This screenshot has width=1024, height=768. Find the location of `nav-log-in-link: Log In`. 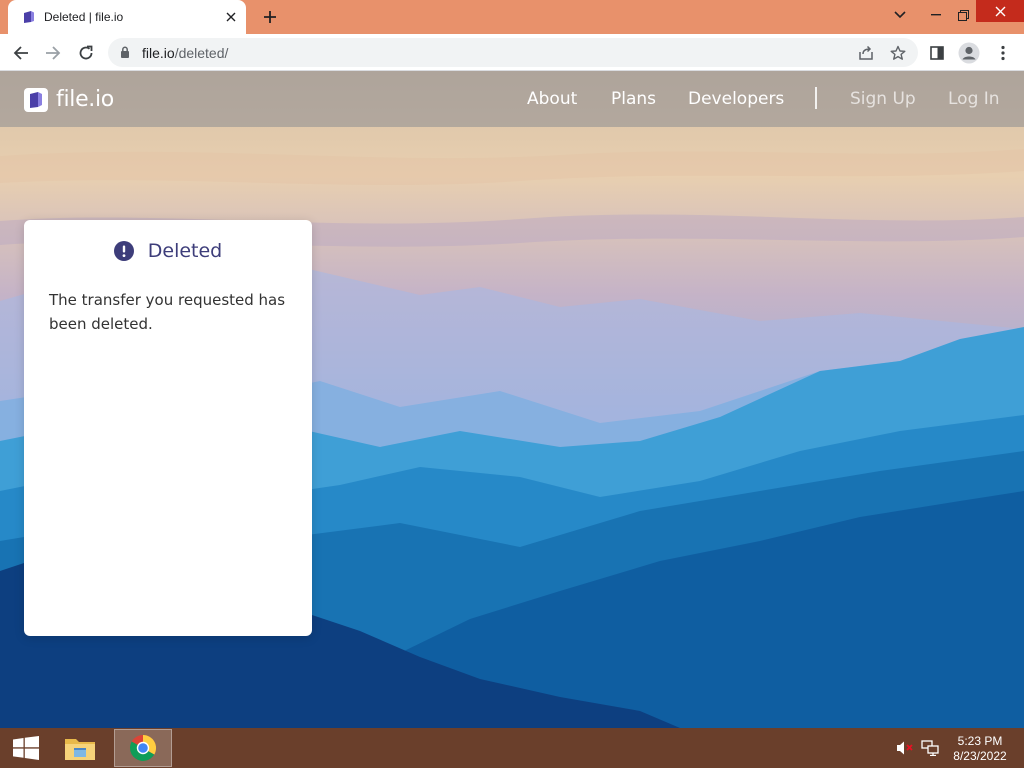

nav-log-in-link: Log In is located at coordinates (974, 99).